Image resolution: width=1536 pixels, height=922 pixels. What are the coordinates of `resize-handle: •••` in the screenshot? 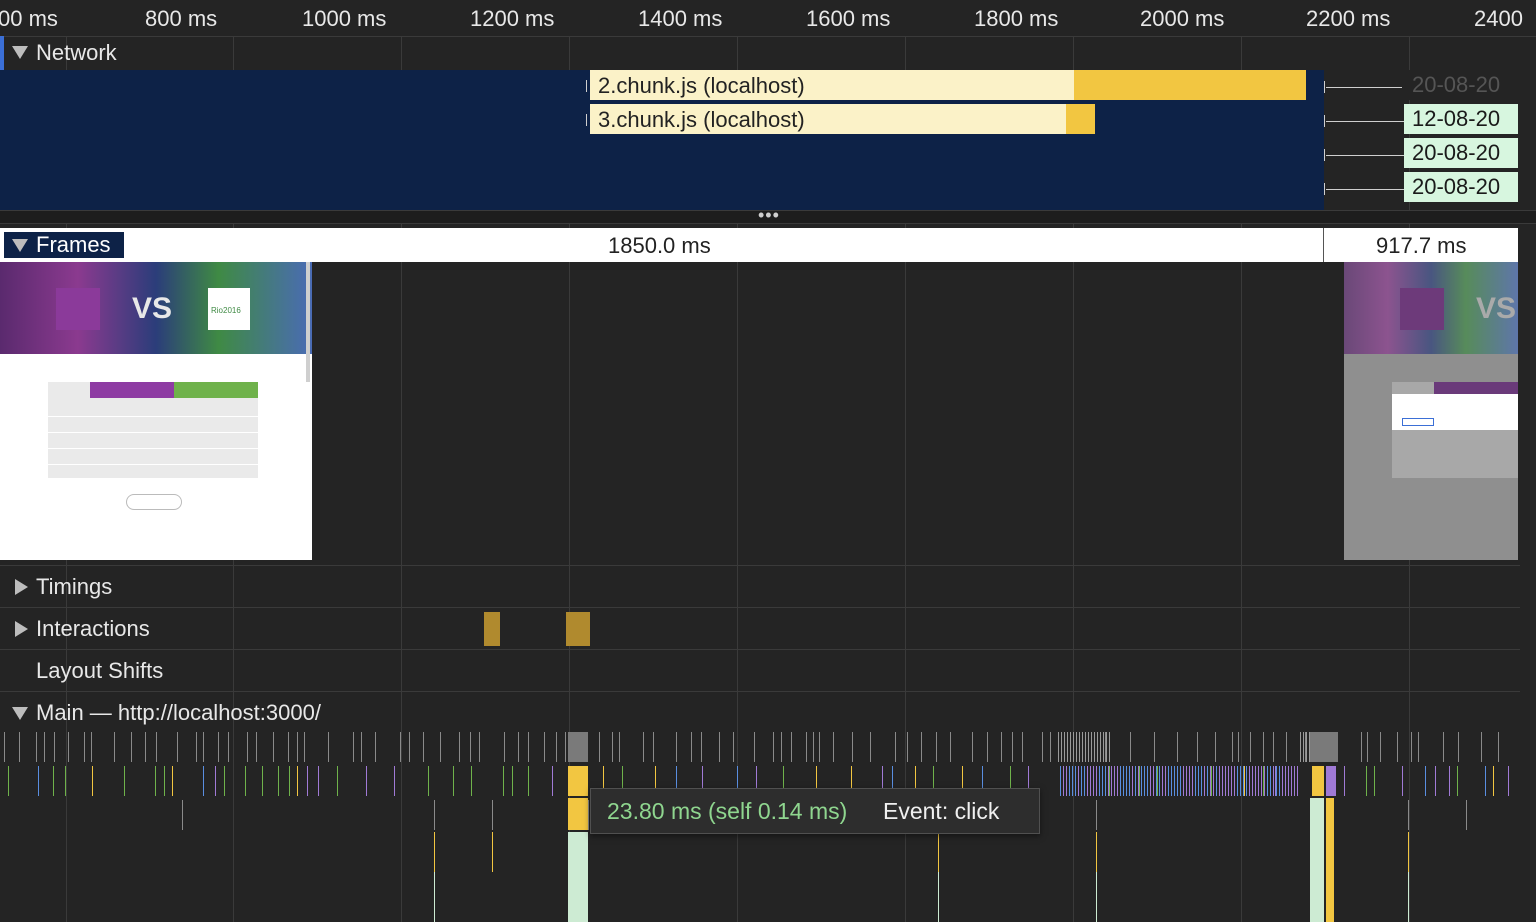 It's located at (768, 215).